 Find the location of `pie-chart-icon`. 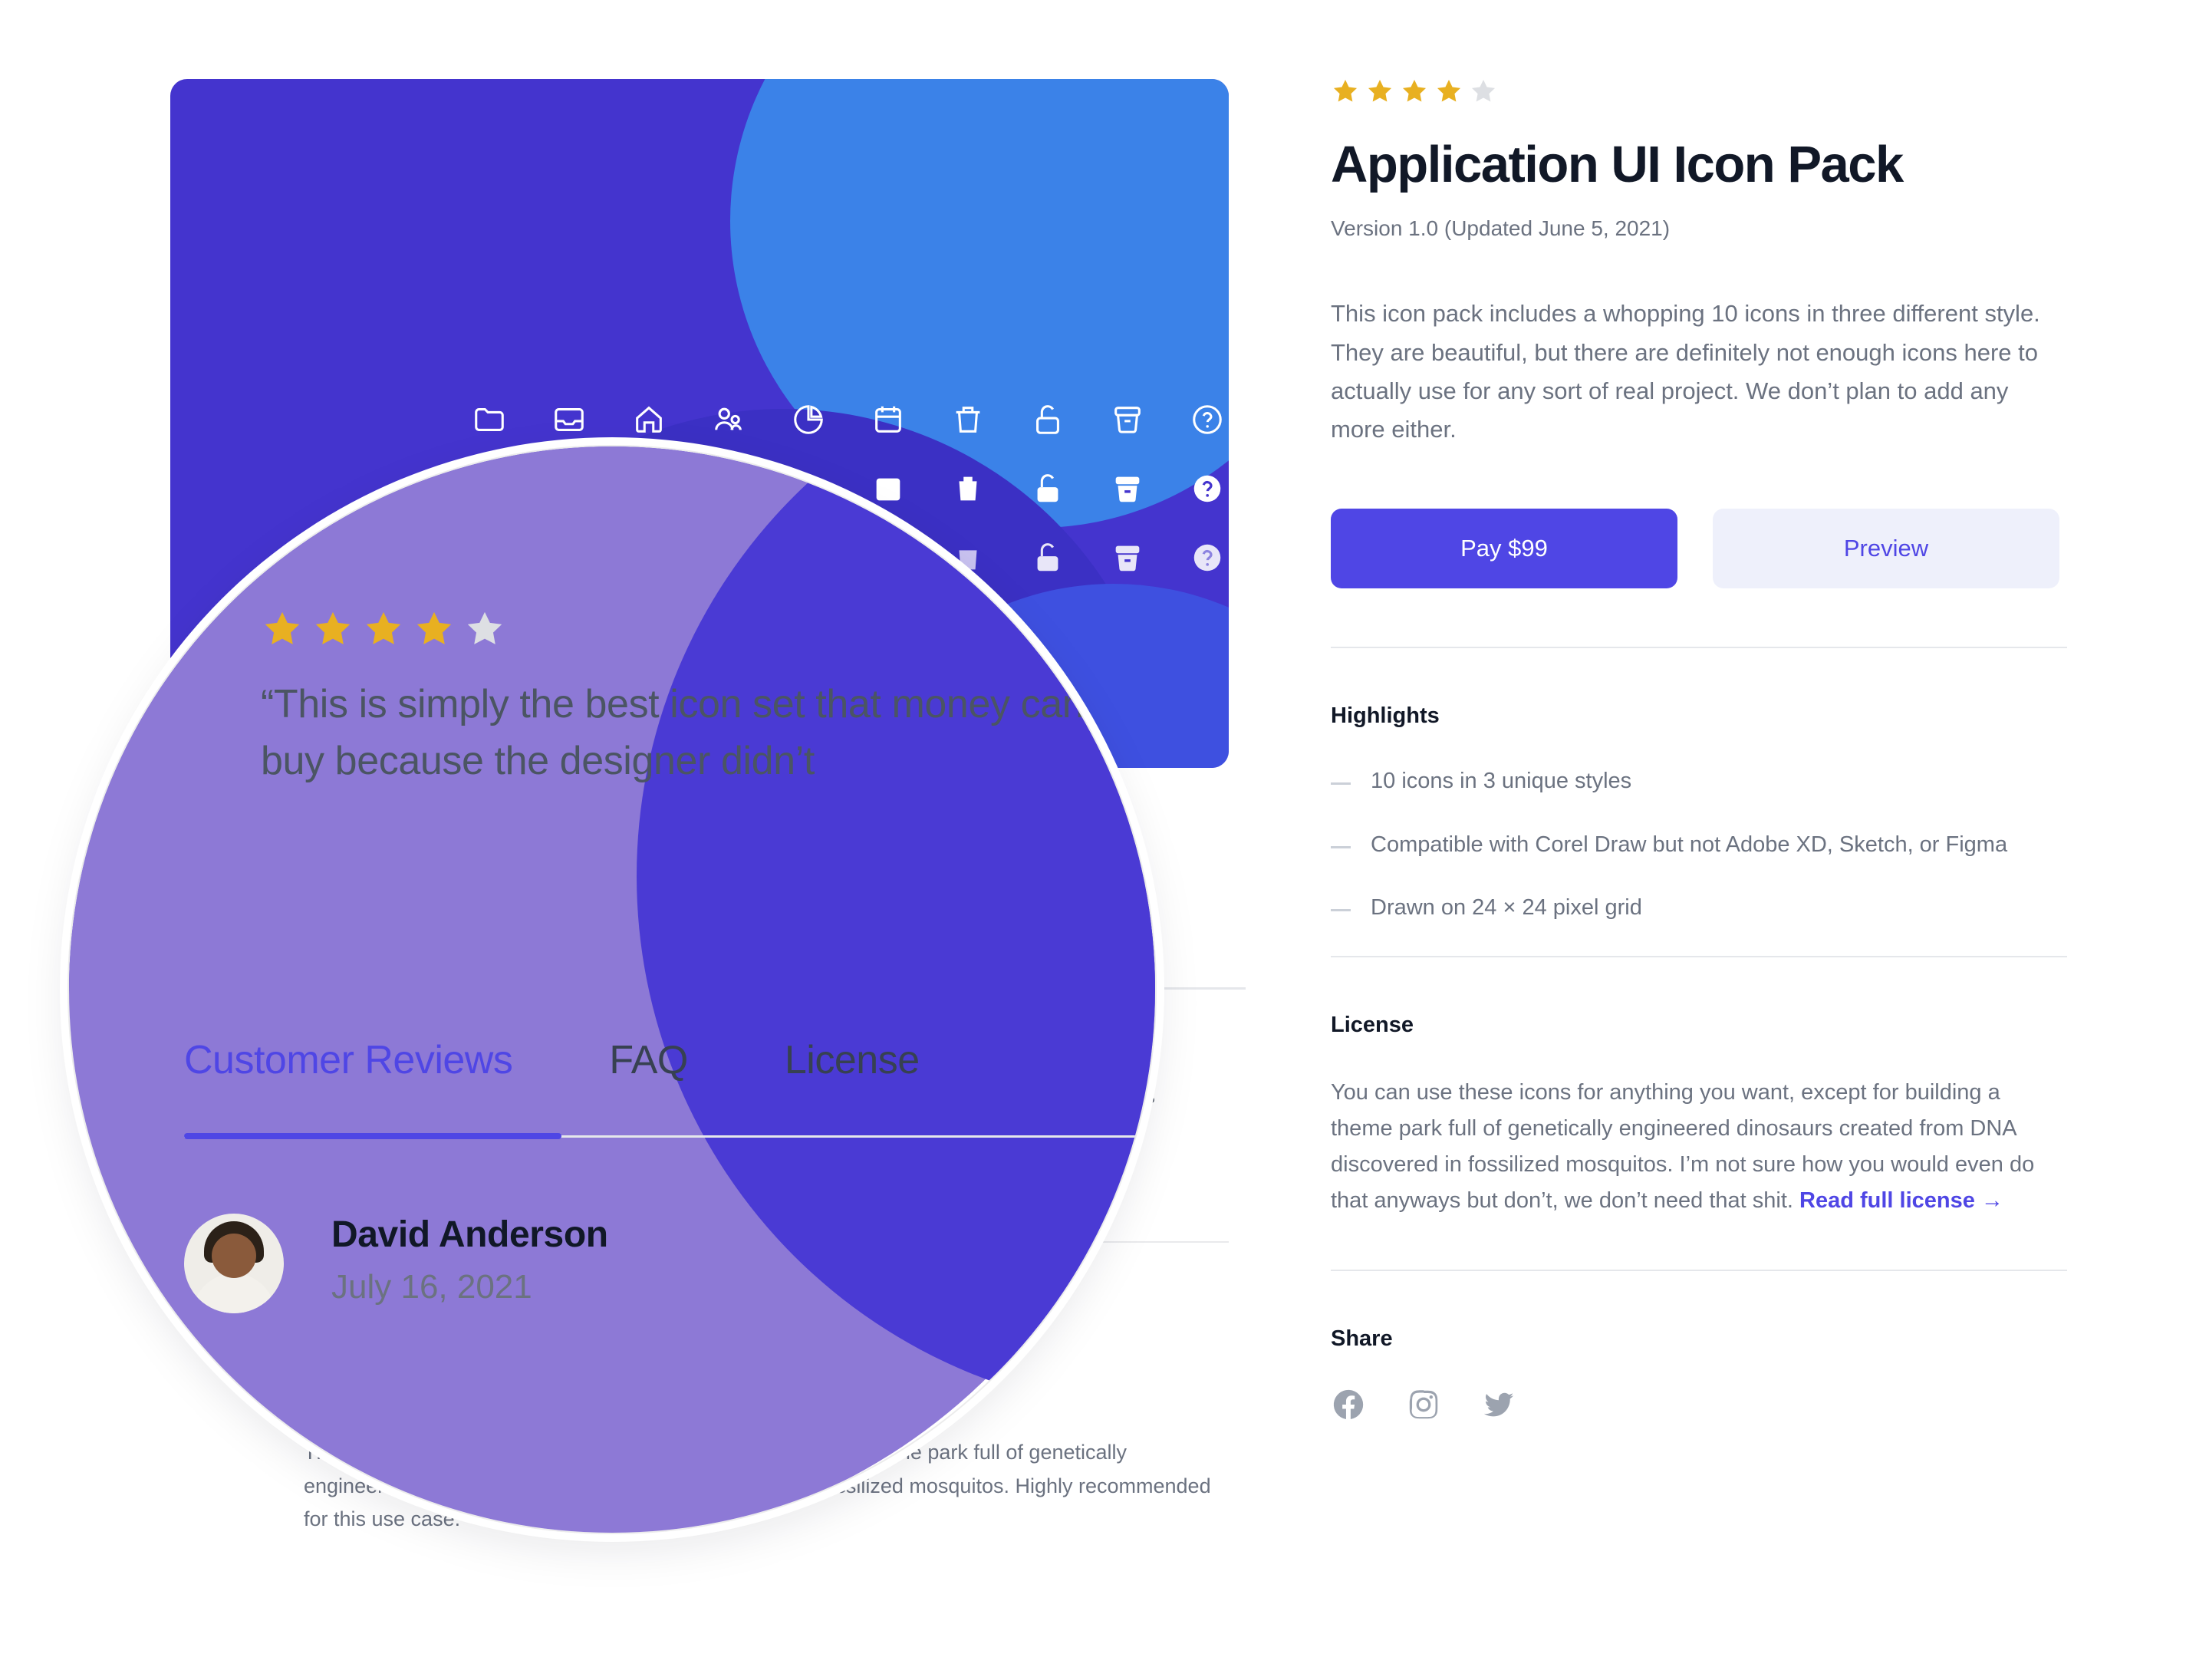

pie-chart-icon is located at coordinates (808, 420).